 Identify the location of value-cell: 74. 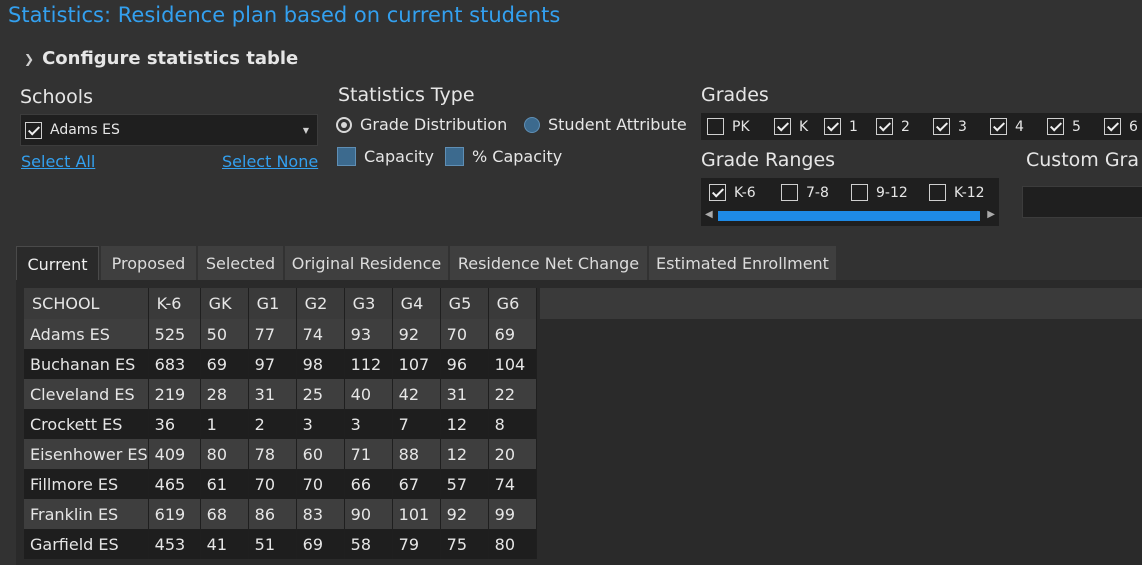
(320, 334).